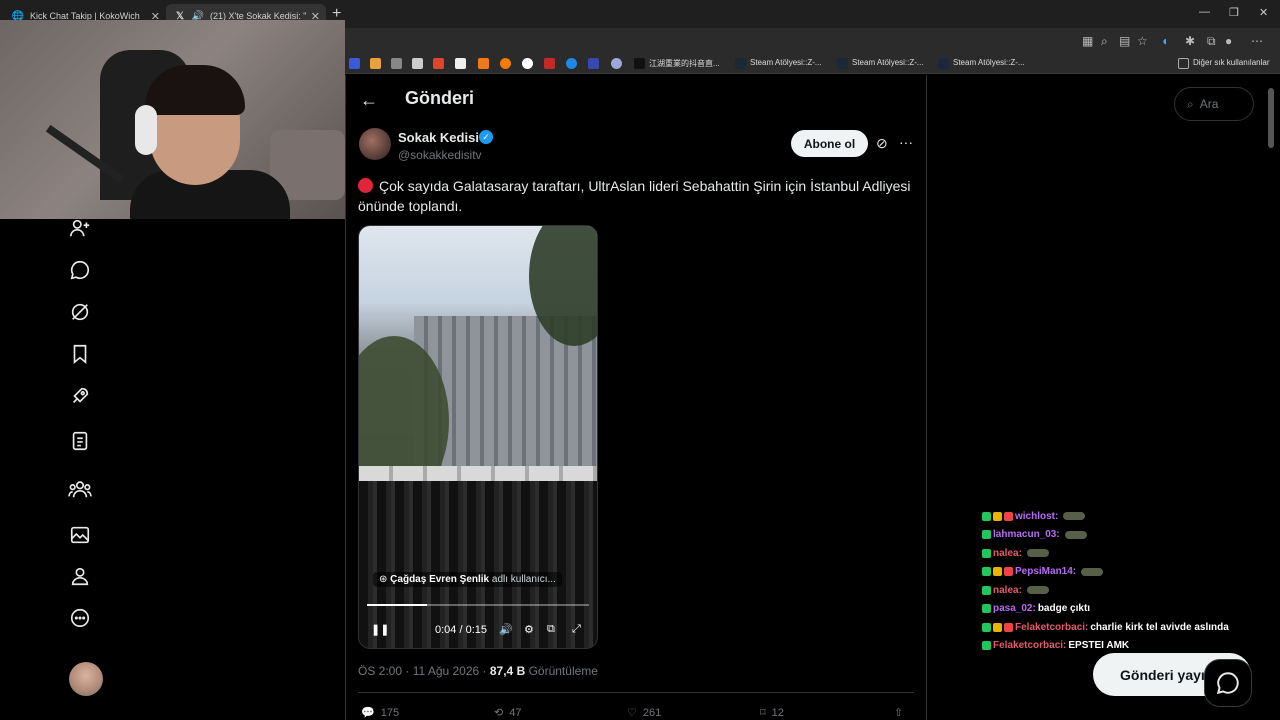 Image resolution: width=1280 pixels, height=720 pixels. Describe the element at coordinates (1190, 103) in the screenshot. I see `search-icon: ⌕` at that location.